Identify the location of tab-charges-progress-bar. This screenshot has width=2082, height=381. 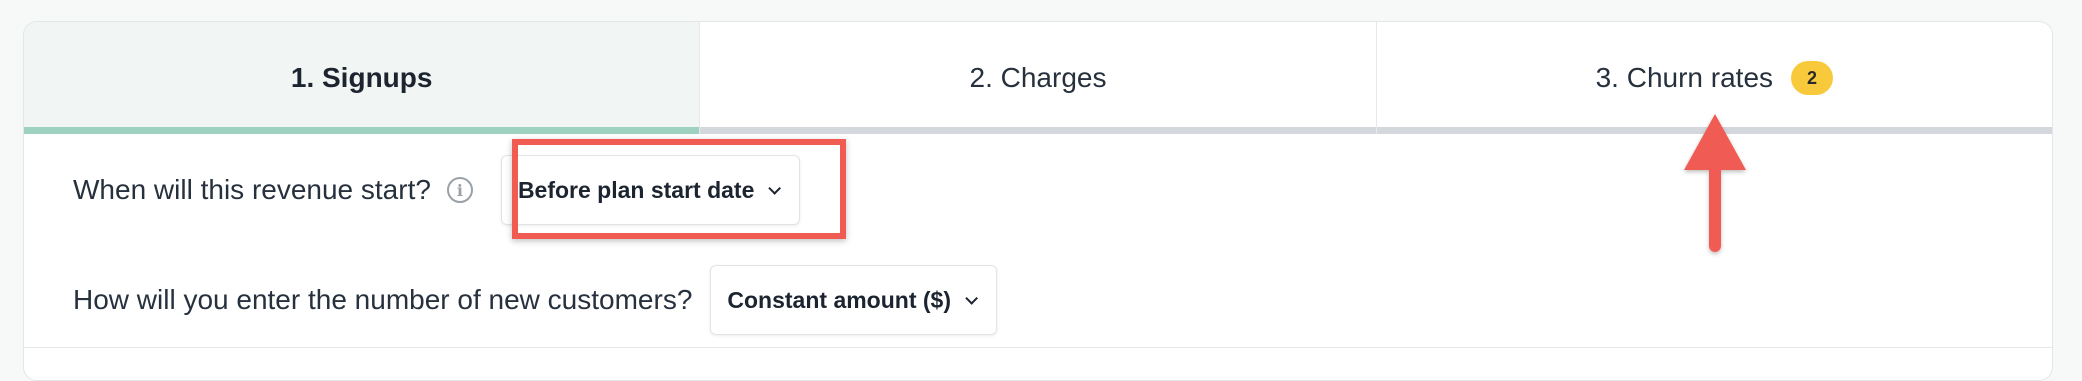
(1038, 130).